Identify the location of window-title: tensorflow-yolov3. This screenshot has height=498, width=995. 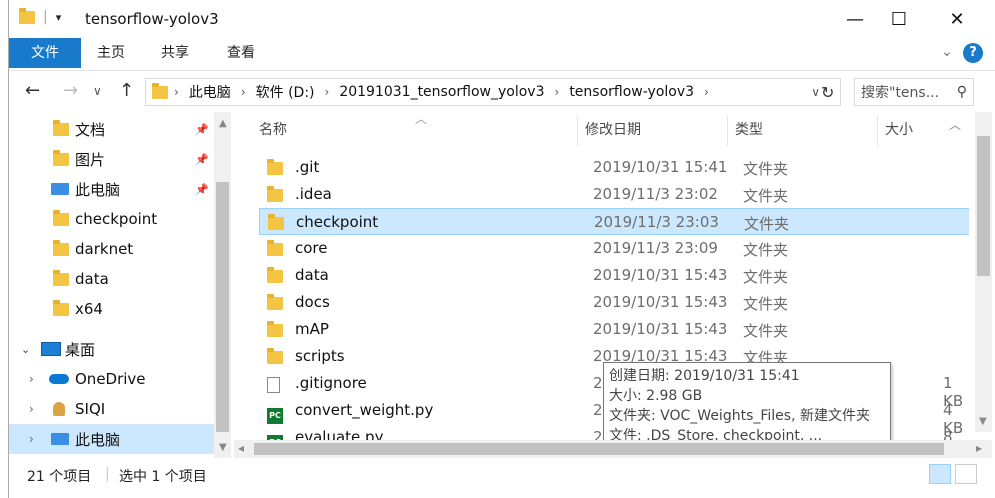
(152, 19).